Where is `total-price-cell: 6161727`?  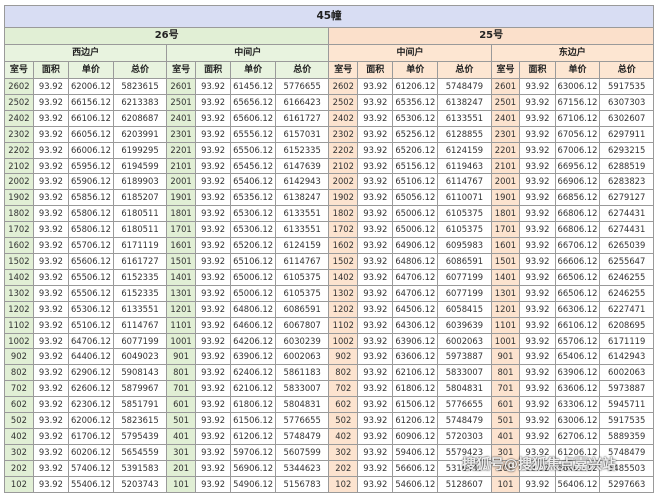
total-price-cell: 6161727 is located at coordinates (140, 261).